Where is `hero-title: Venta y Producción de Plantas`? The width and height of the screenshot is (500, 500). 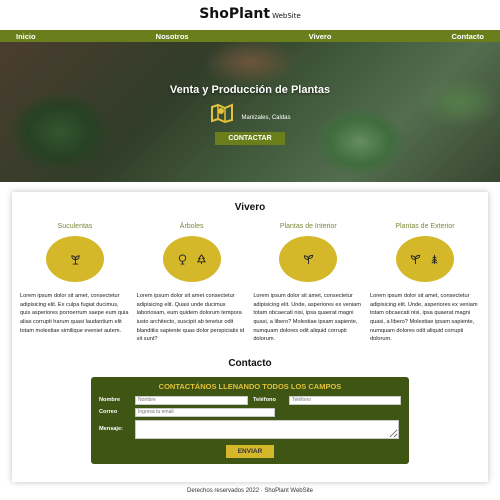
hero-title: Venta y Producción de Plantas is located at coordinates (250, 90).